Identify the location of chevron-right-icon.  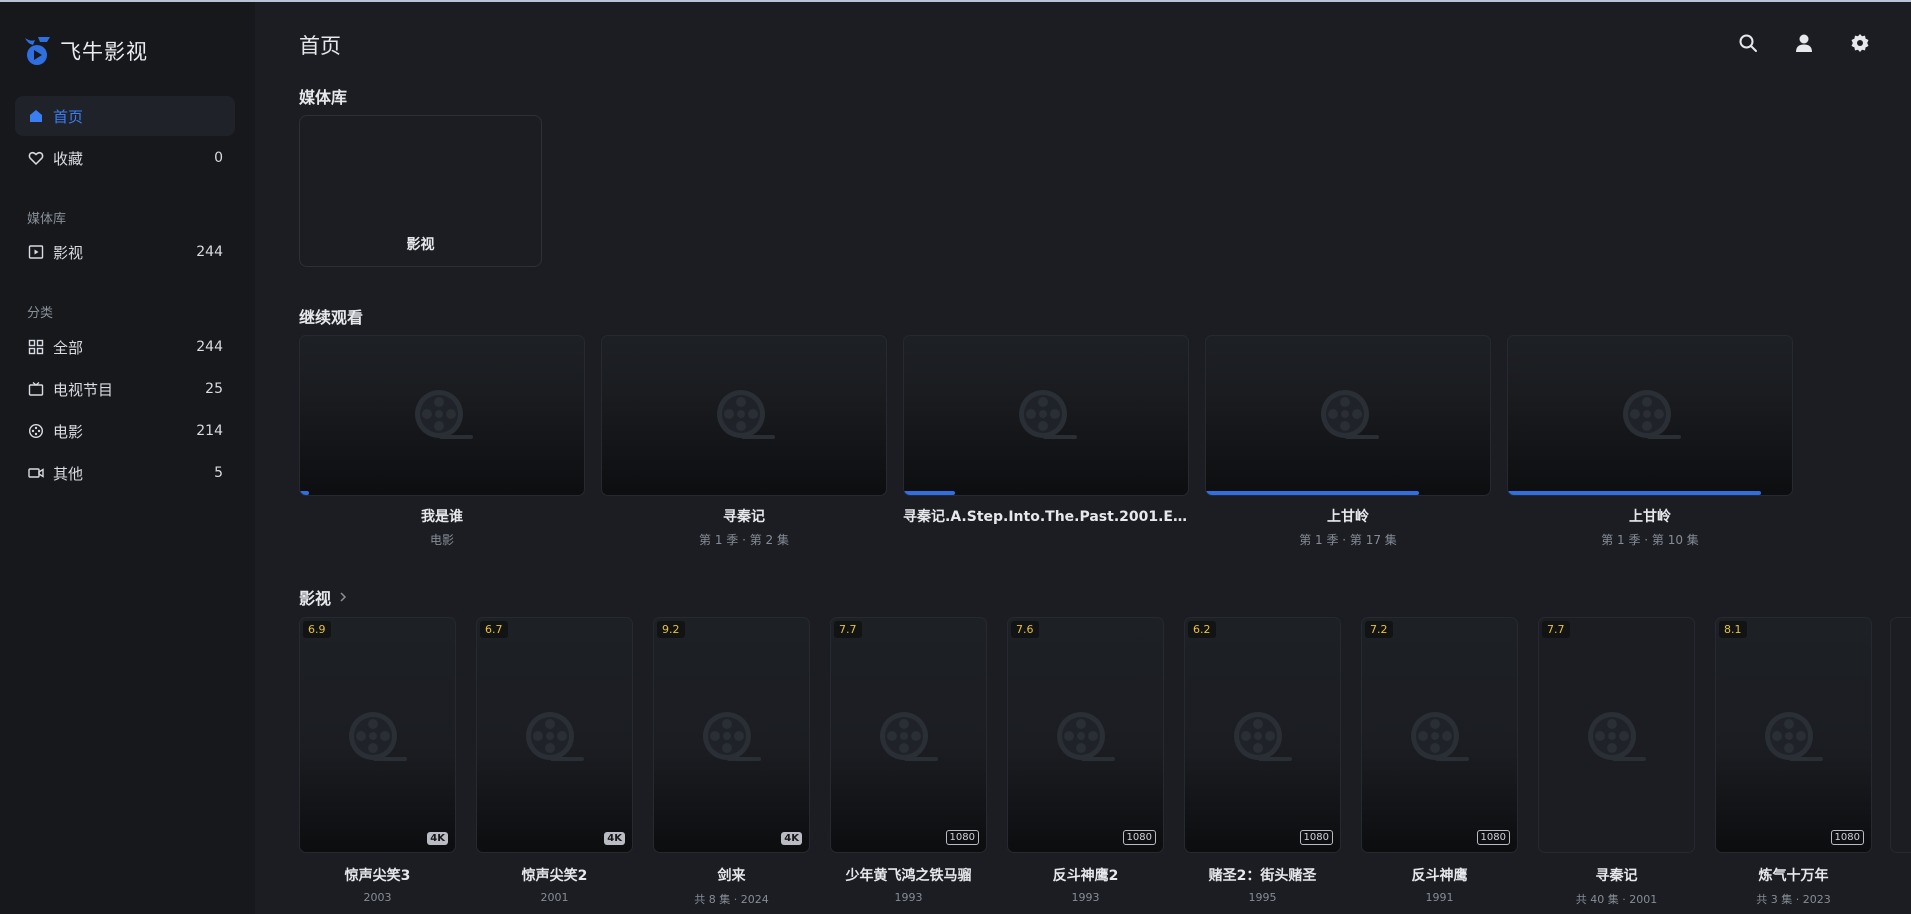
(343, 597).